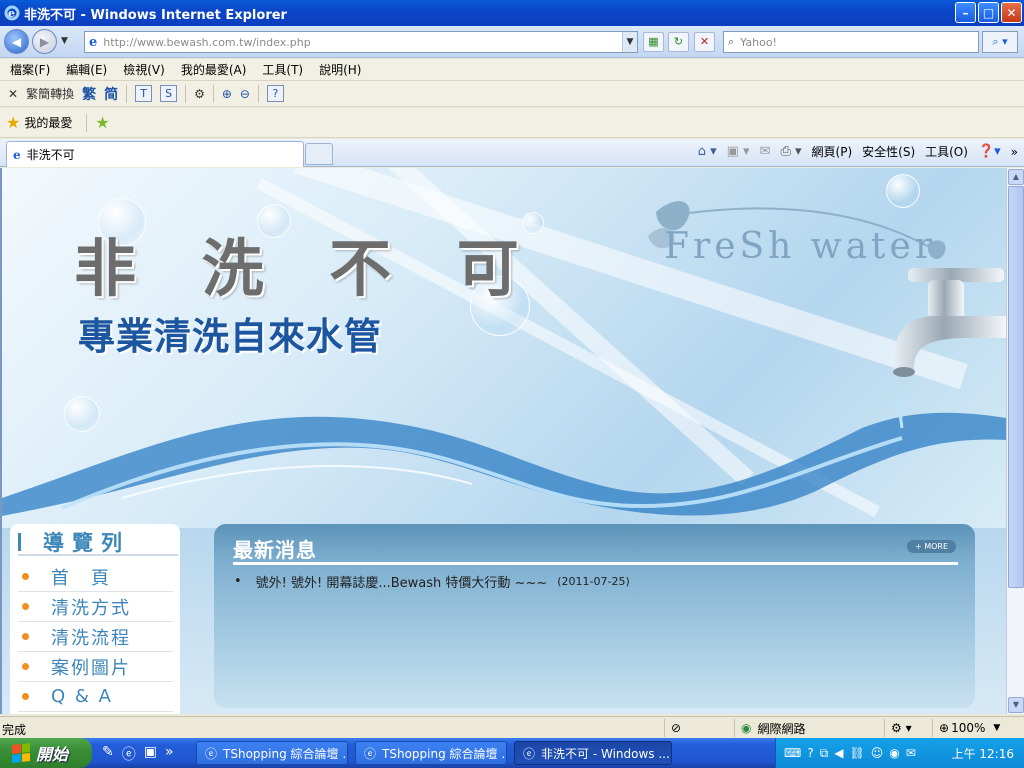 This screenshot has width=1024, height=768. Describe the element at coordinates (144, 69) in the screenshot. I see `menu-view: 檢視(V)` at that location.